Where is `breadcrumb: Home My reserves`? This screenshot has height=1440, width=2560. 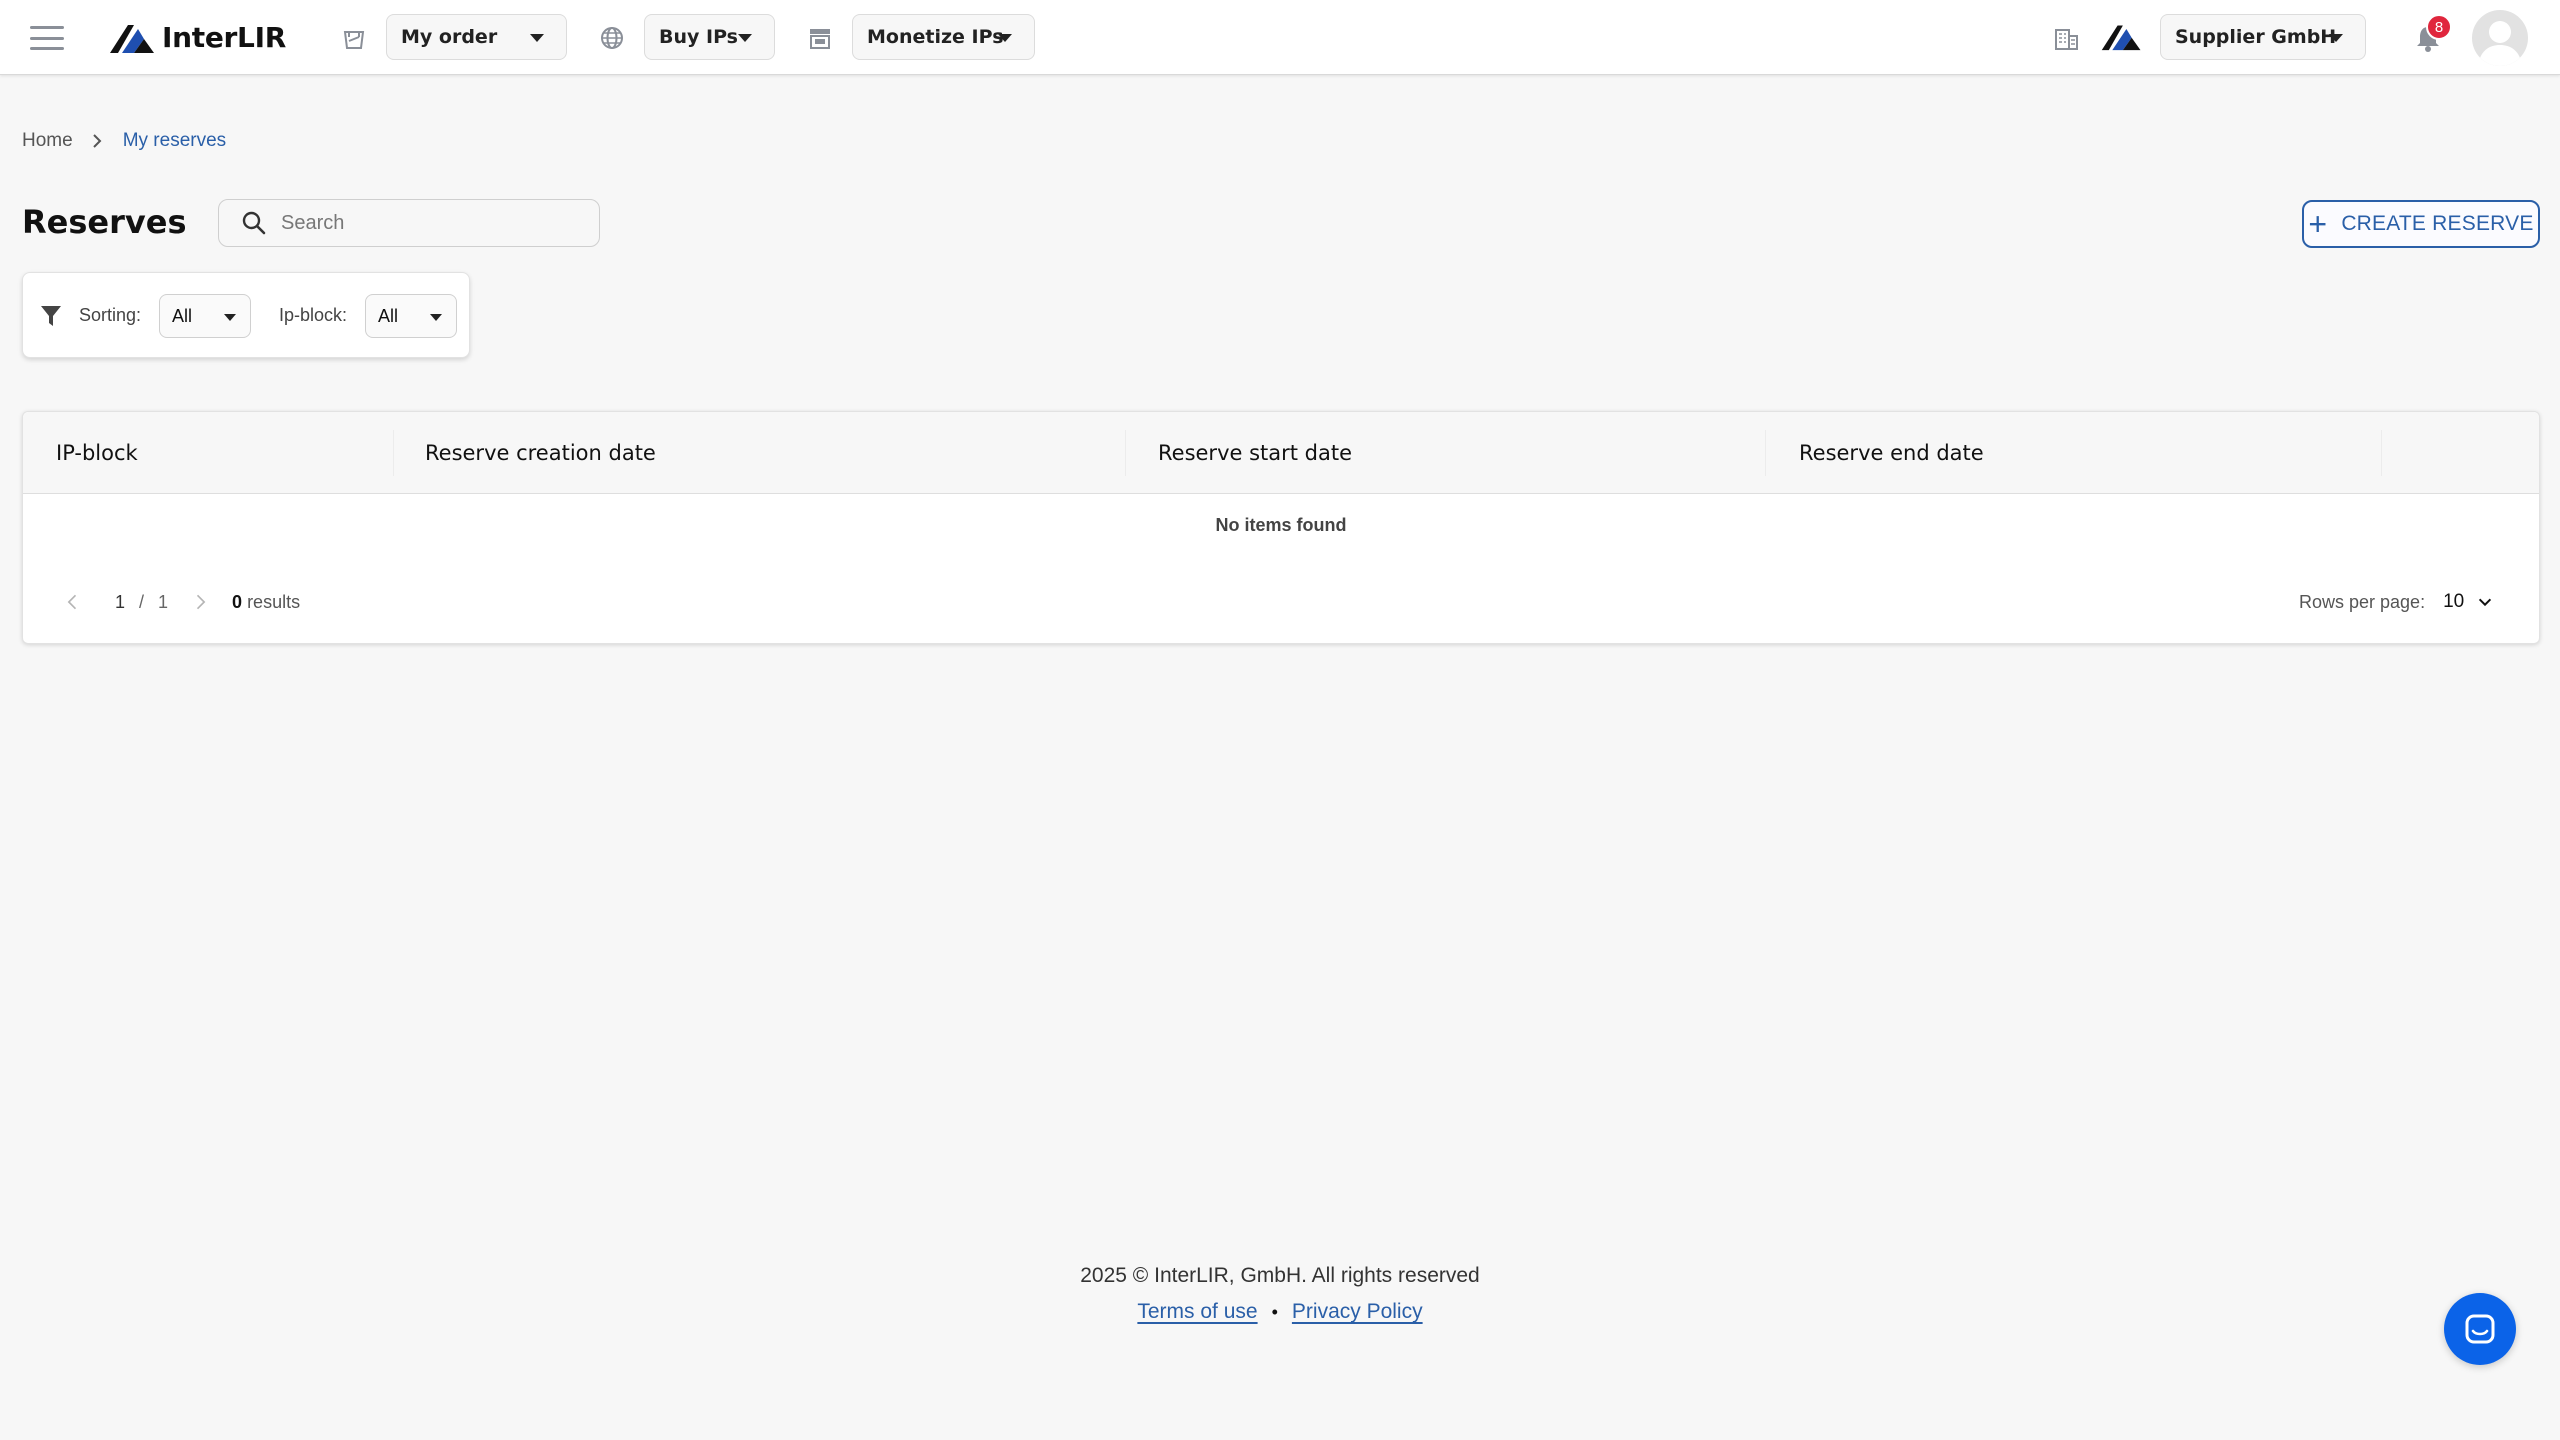 breadcrumb: Home My reserves is located at coordinates (124, 141).